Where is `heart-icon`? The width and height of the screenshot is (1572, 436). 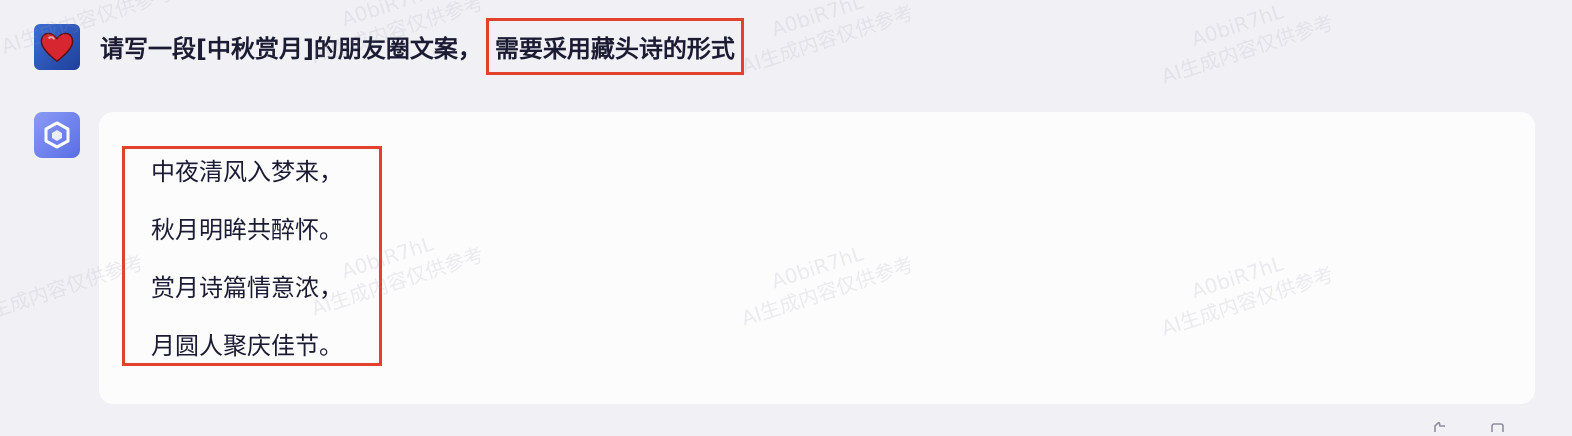
heart-icon is located at coordinates (57, 47).